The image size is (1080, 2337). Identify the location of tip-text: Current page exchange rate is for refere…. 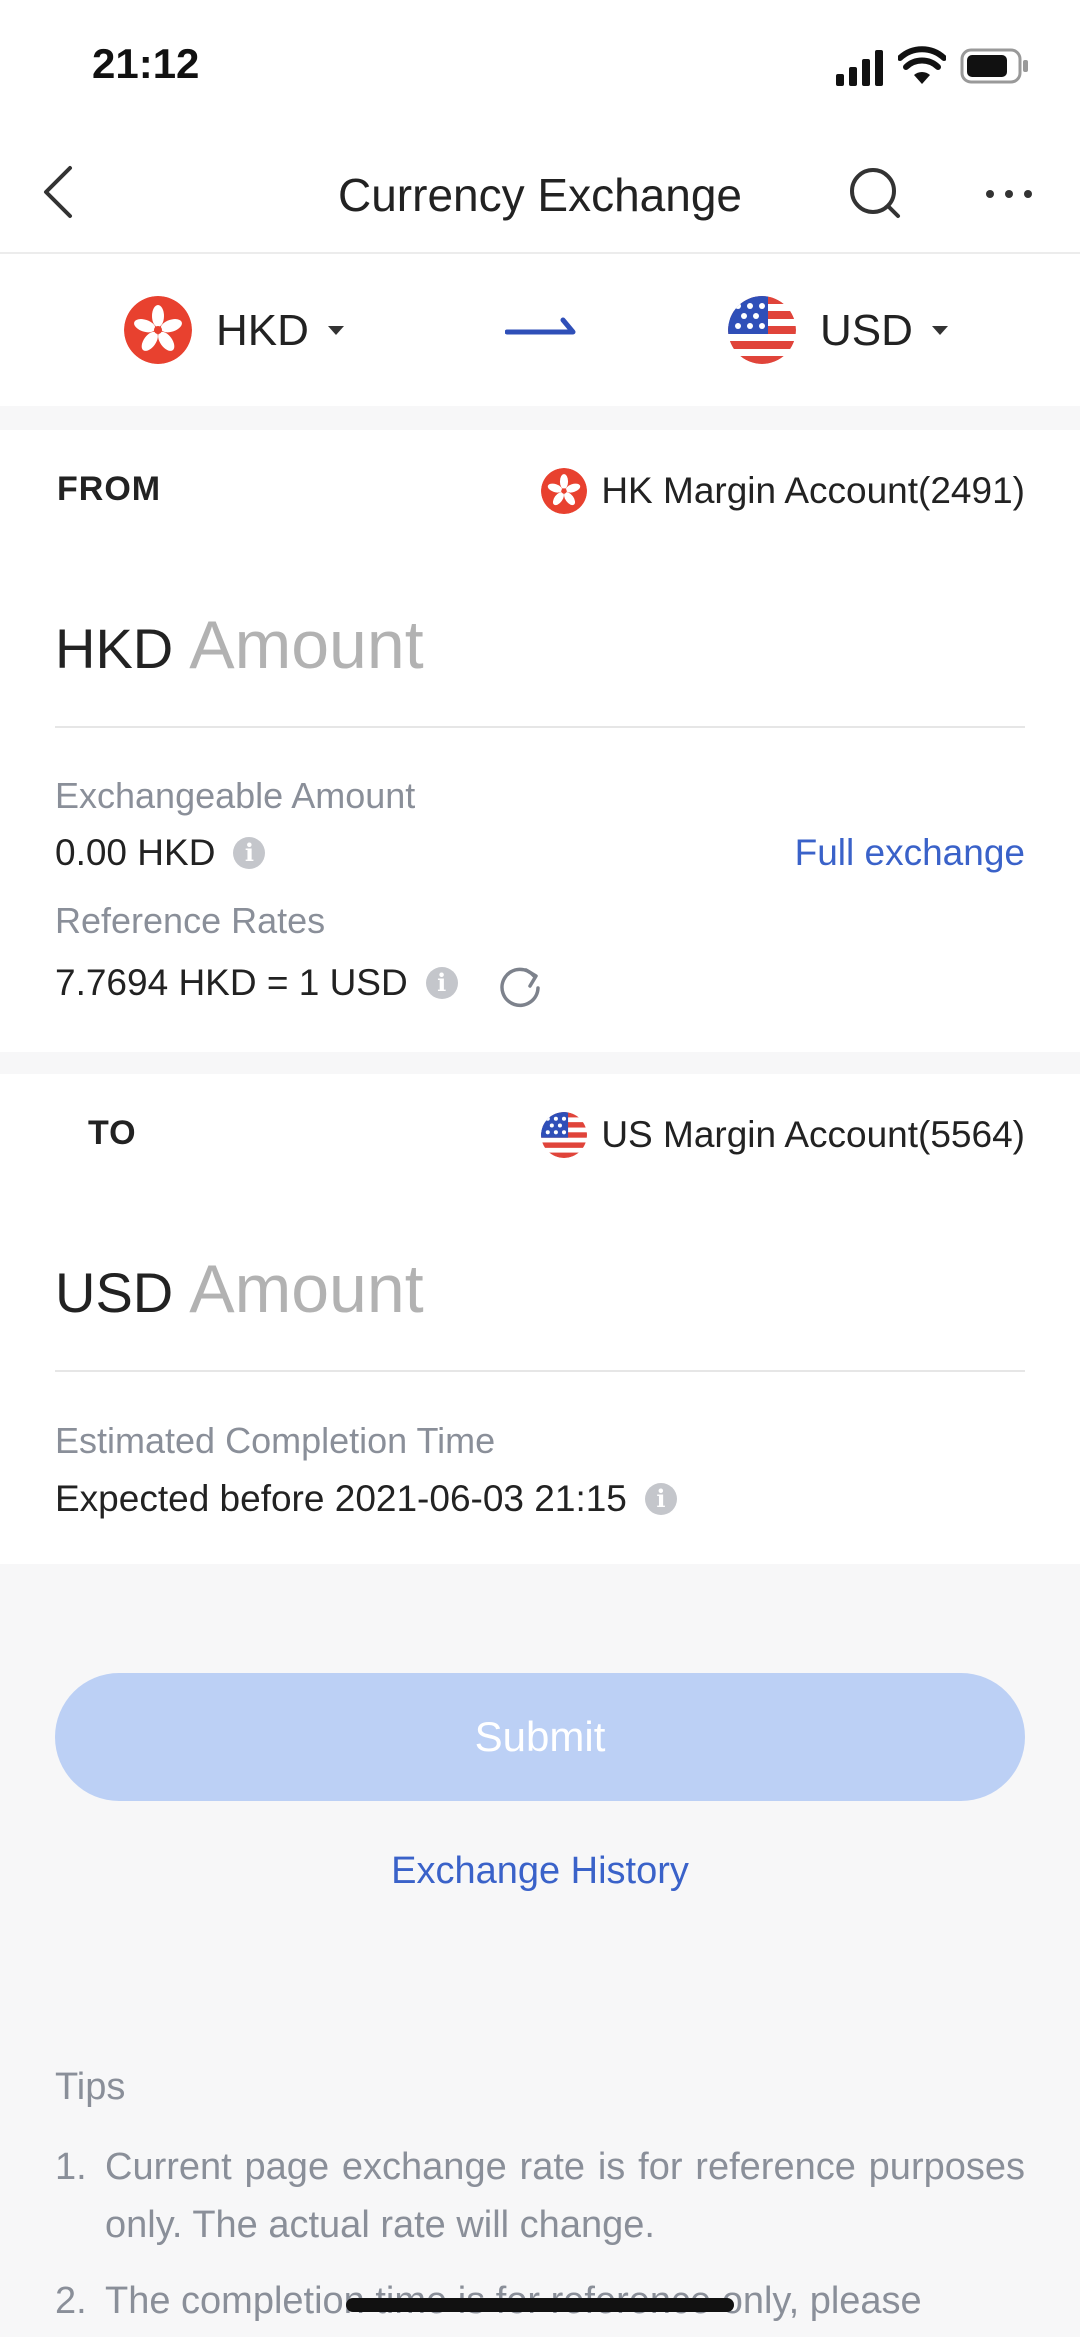
(565, 2196).